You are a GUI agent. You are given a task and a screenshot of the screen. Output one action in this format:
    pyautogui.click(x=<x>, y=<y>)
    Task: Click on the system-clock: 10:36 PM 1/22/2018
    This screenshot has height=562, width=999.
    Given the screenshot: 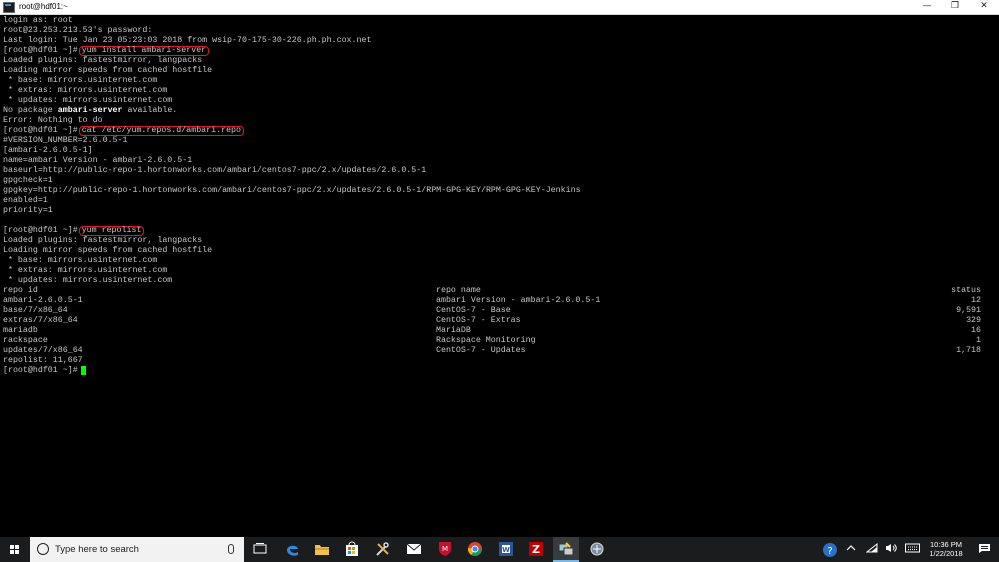 What is the action you would take?
    pyautogui.click(x=946, y=549)
    